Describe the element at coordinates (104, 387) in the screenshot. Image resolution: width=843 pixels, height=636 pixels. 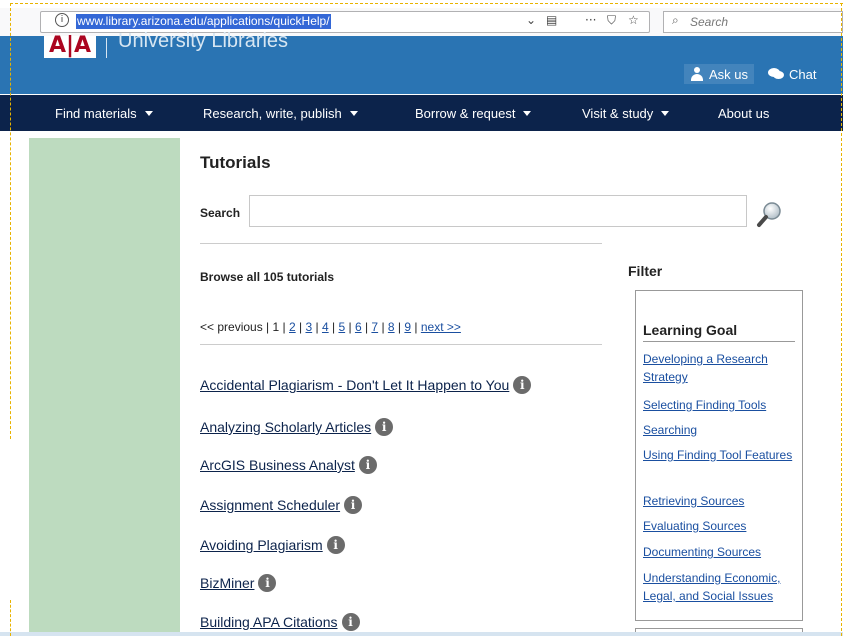
I see `left-sidebar` at that location.